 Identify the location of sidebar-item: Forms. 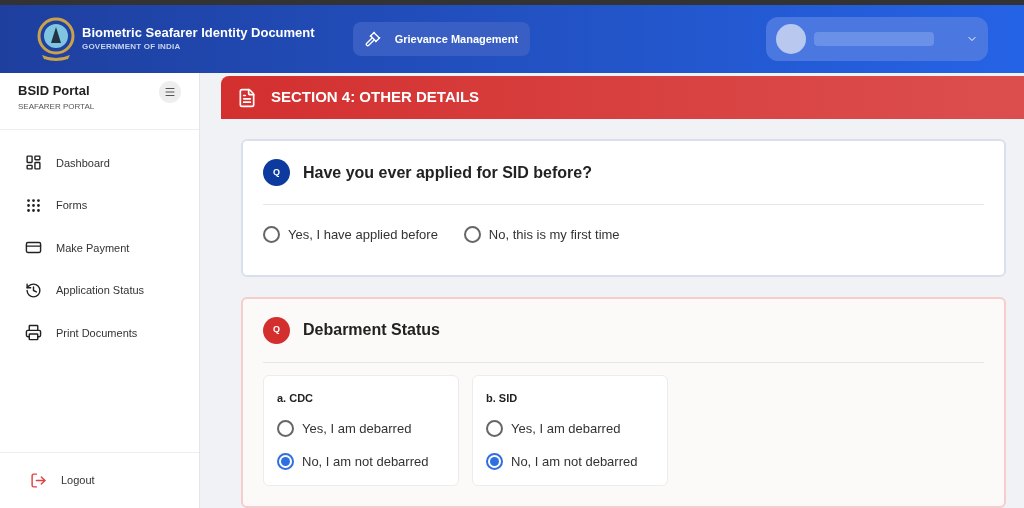
(99, 205).